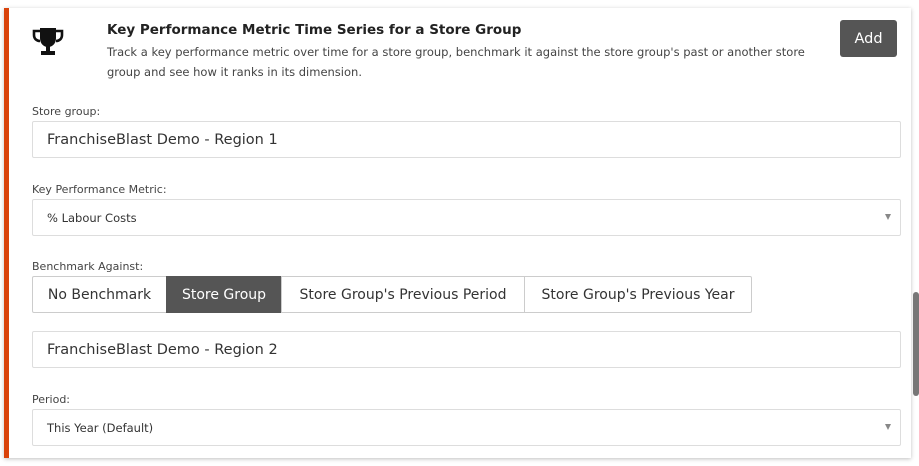  Describe the element at coordinates (224, 294) in the screenshot. I see `benchmark-option-store-group: Store Group` at that location.